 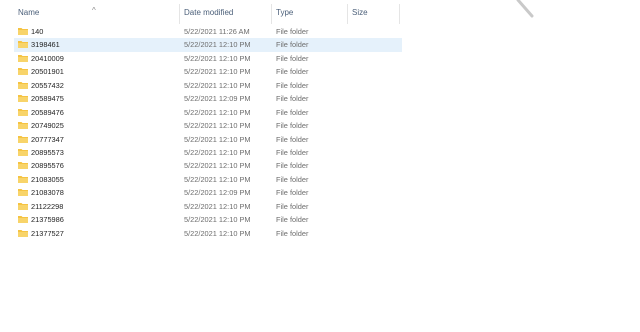 I want to click on cursor-shadow-icon, so click(x=525, y=9).